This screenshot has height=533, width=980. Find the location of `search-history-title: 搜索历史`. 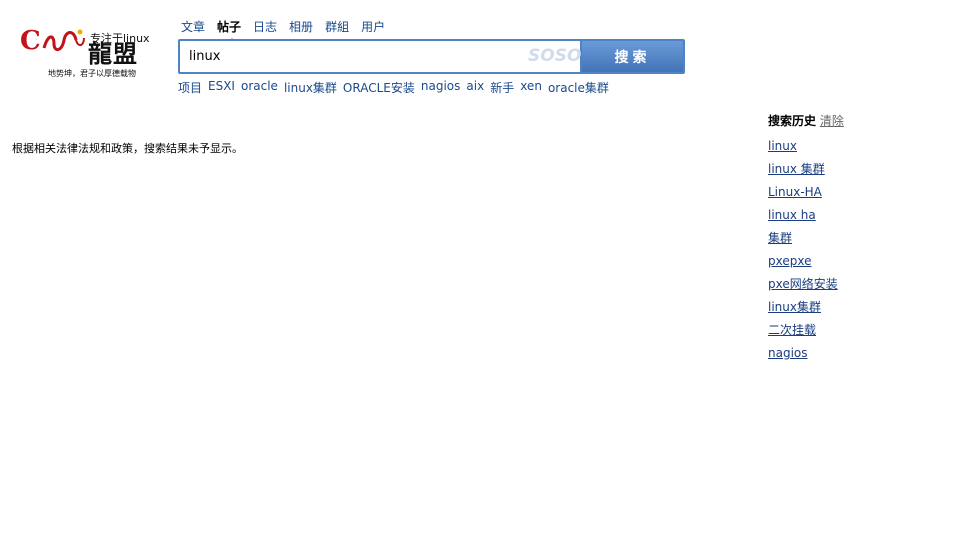

search-history-title: 搜索历史 is located at coordinates (792, 121).